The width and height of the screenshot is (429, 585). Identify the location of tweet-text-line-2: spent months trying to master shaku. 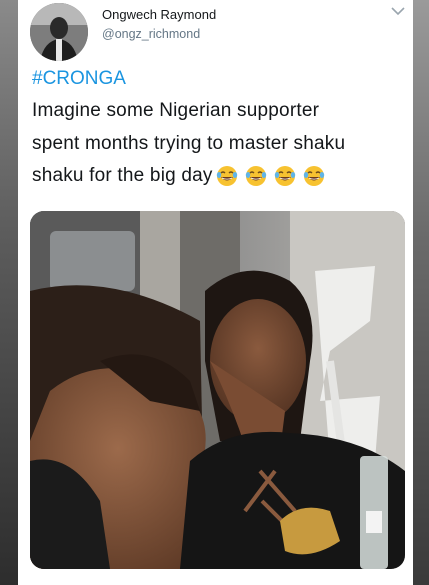
(189, 143).